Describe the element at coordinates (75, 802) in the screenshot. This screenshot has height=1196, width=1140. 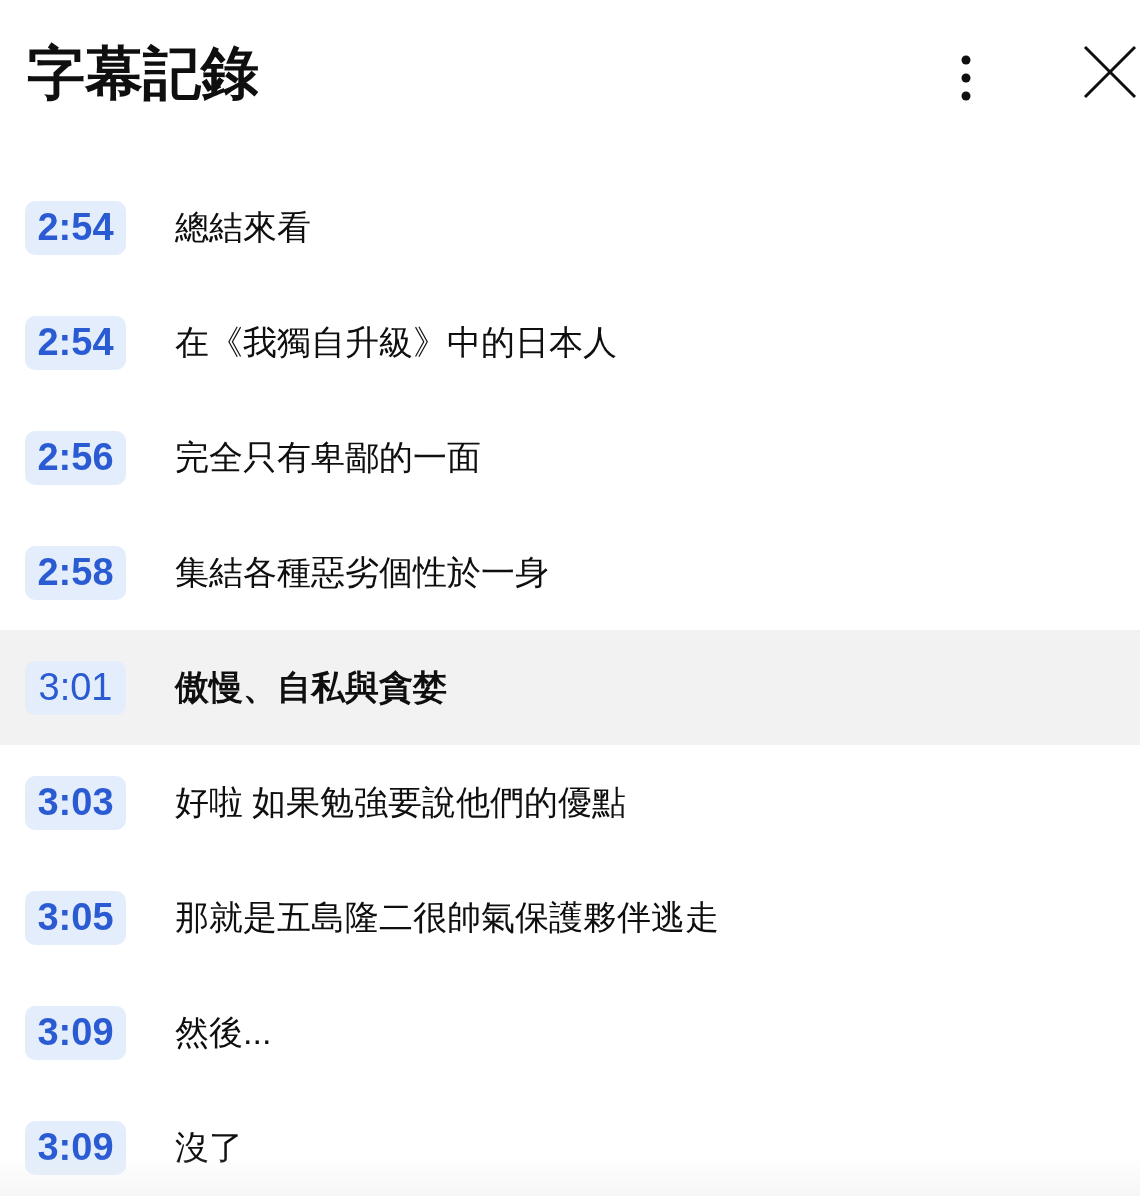
I see `timestamp-chip: 3:03` at that location.